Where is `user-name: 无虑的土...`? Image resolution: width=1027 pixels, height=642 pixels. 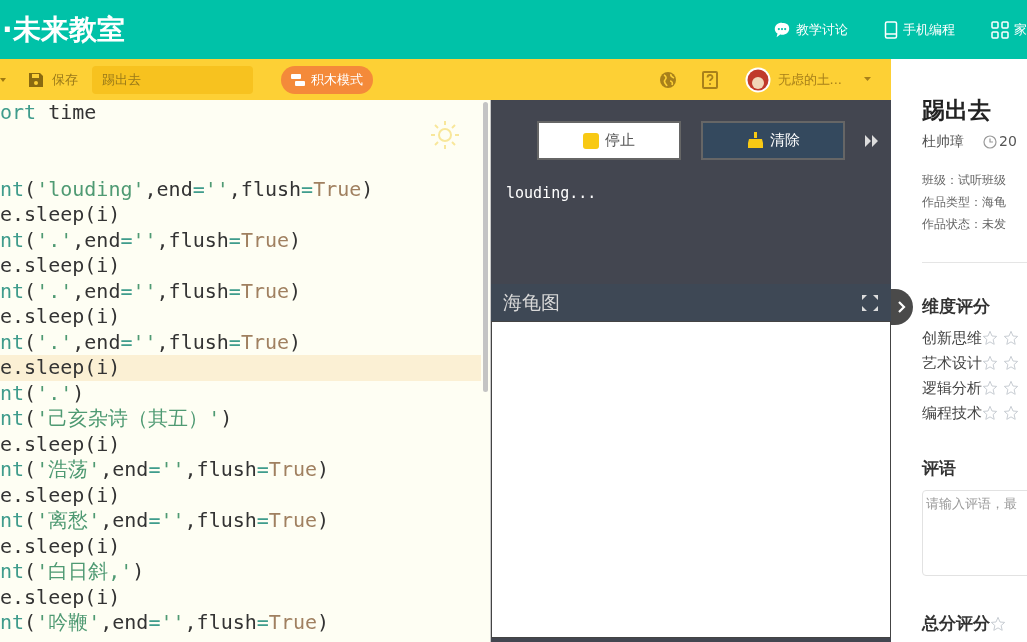
user-name: 无虑的土... is located at coordinates (809, 79).